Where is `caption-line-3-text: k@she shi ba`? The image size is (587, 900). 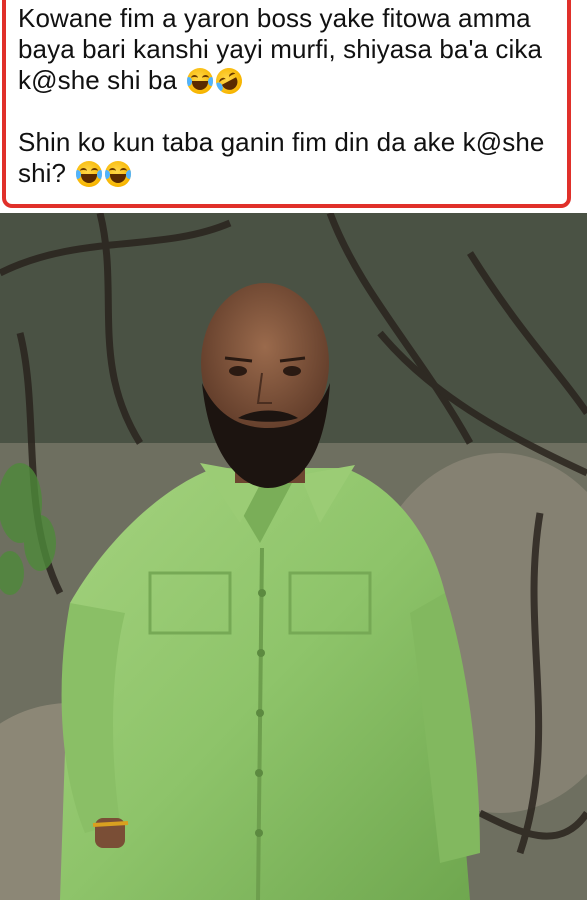
caption-line-3-text: k@she shi ba is located at coordinates (98, 80).